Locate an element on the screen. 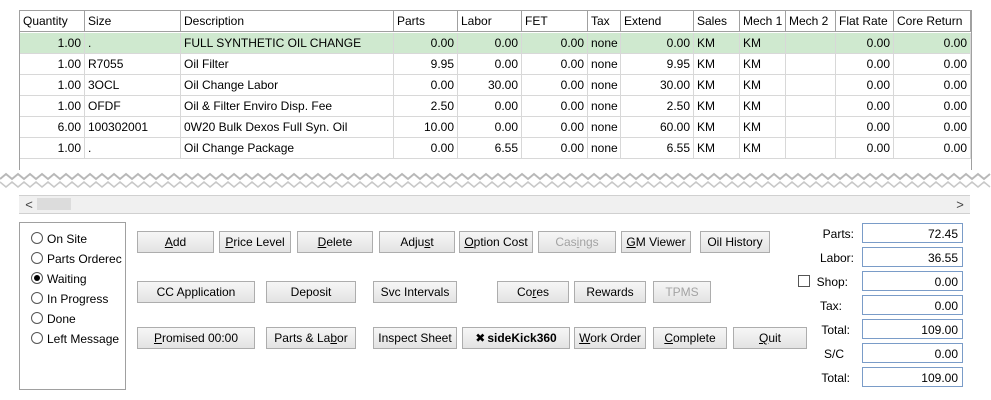 This screenshot has height=400, width=991. grand-total-field: 109.00 is located at coordinates (912, 377).